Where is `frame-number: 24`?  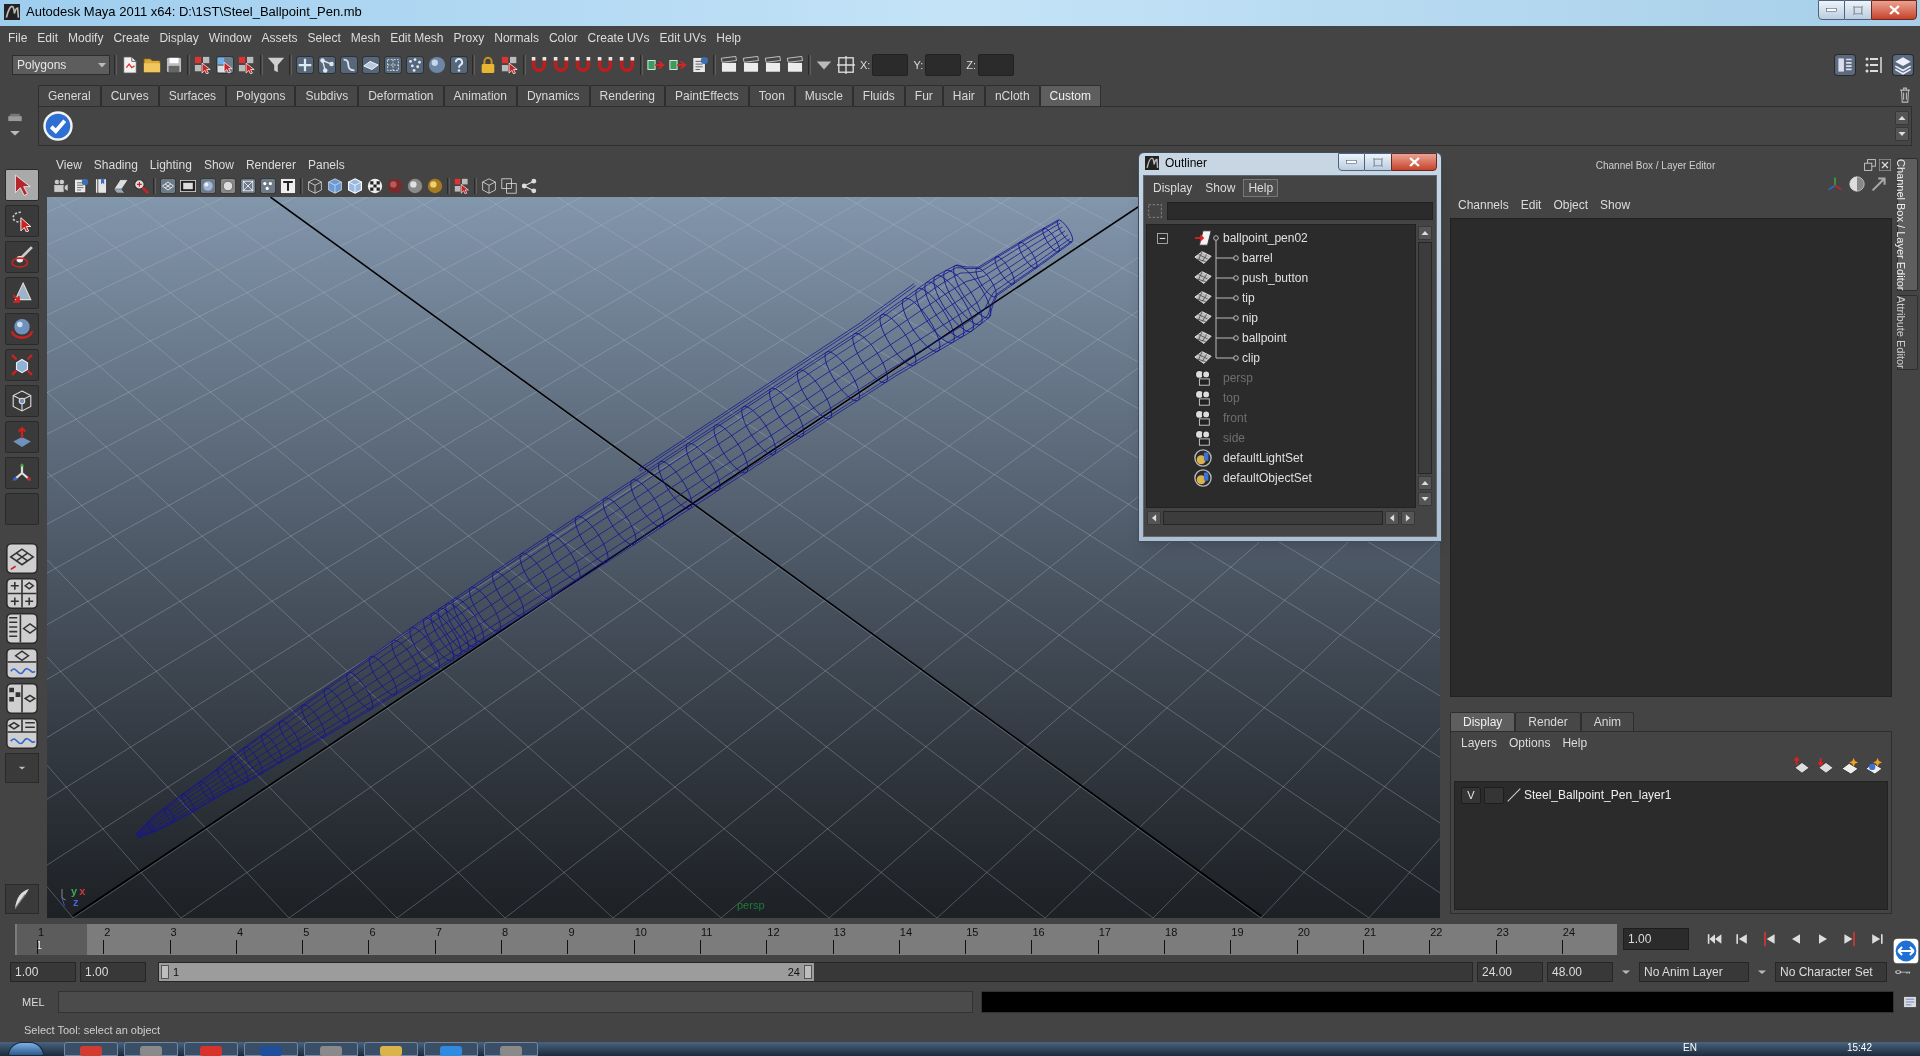 frame-number: 24 is located at coordinates (1569, 932).